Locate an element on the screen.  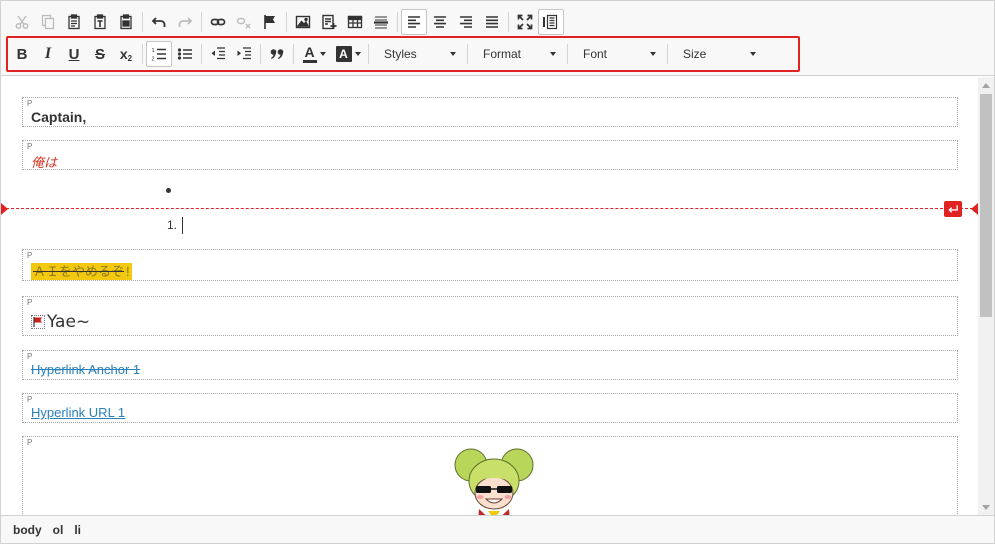
background-color-button: A is located at coordinates (348, 54).